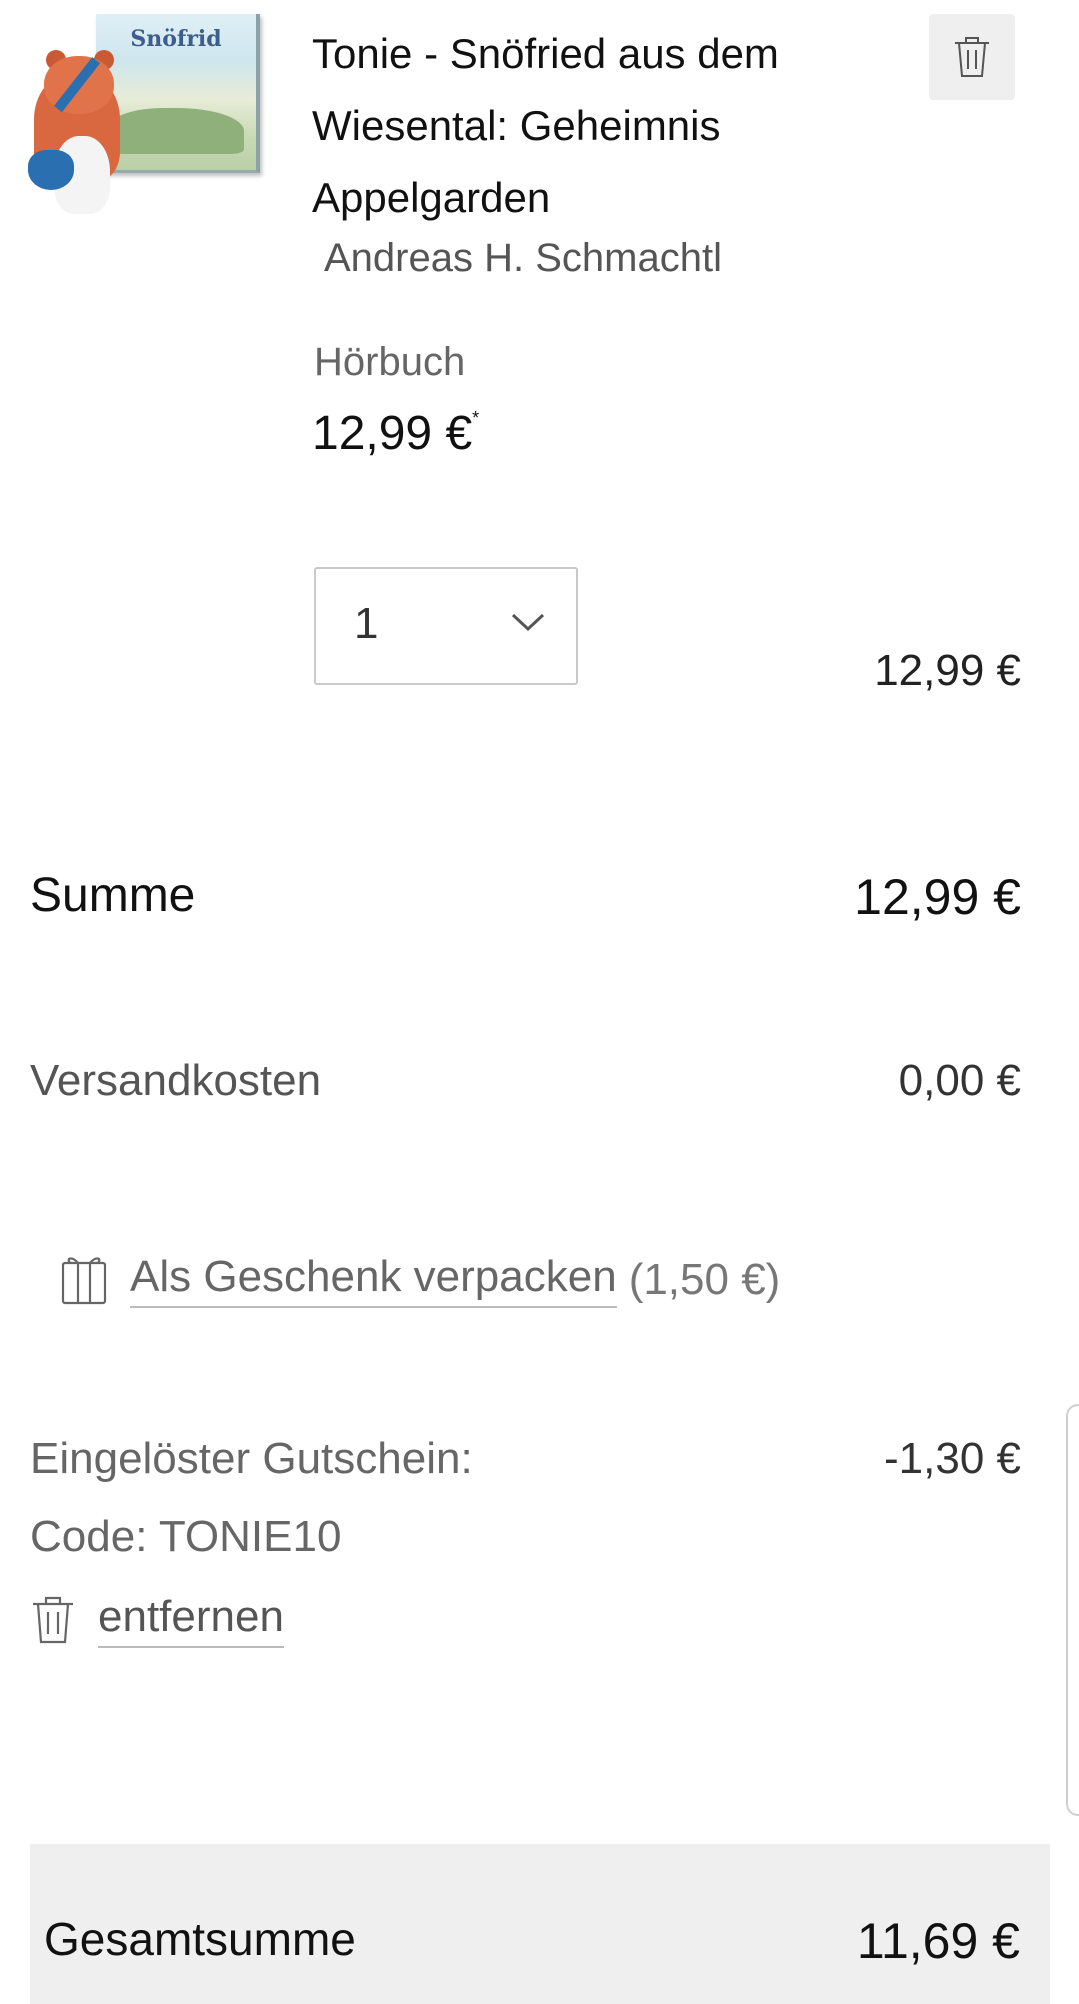 The image size is (1079, 2004). I want to click on product-image: Snöfrid, so click(144, 116).